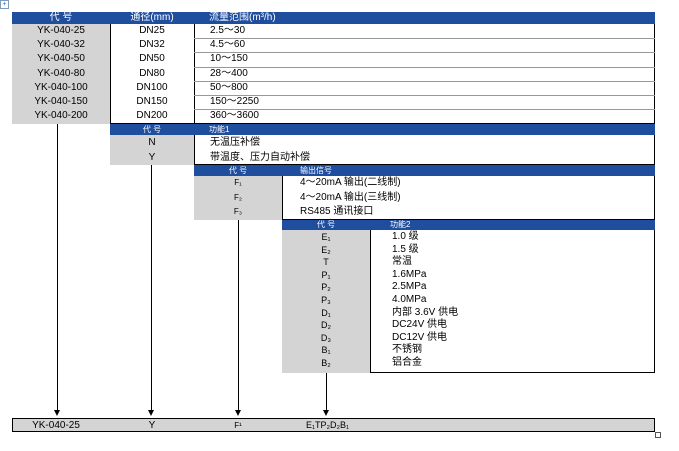 The image size is (679, 451). What do you see at coordinates (468, 225) in the screenshot?
I see `table4-header-row: 代 号 功能2` at bounding box center [468, 225].